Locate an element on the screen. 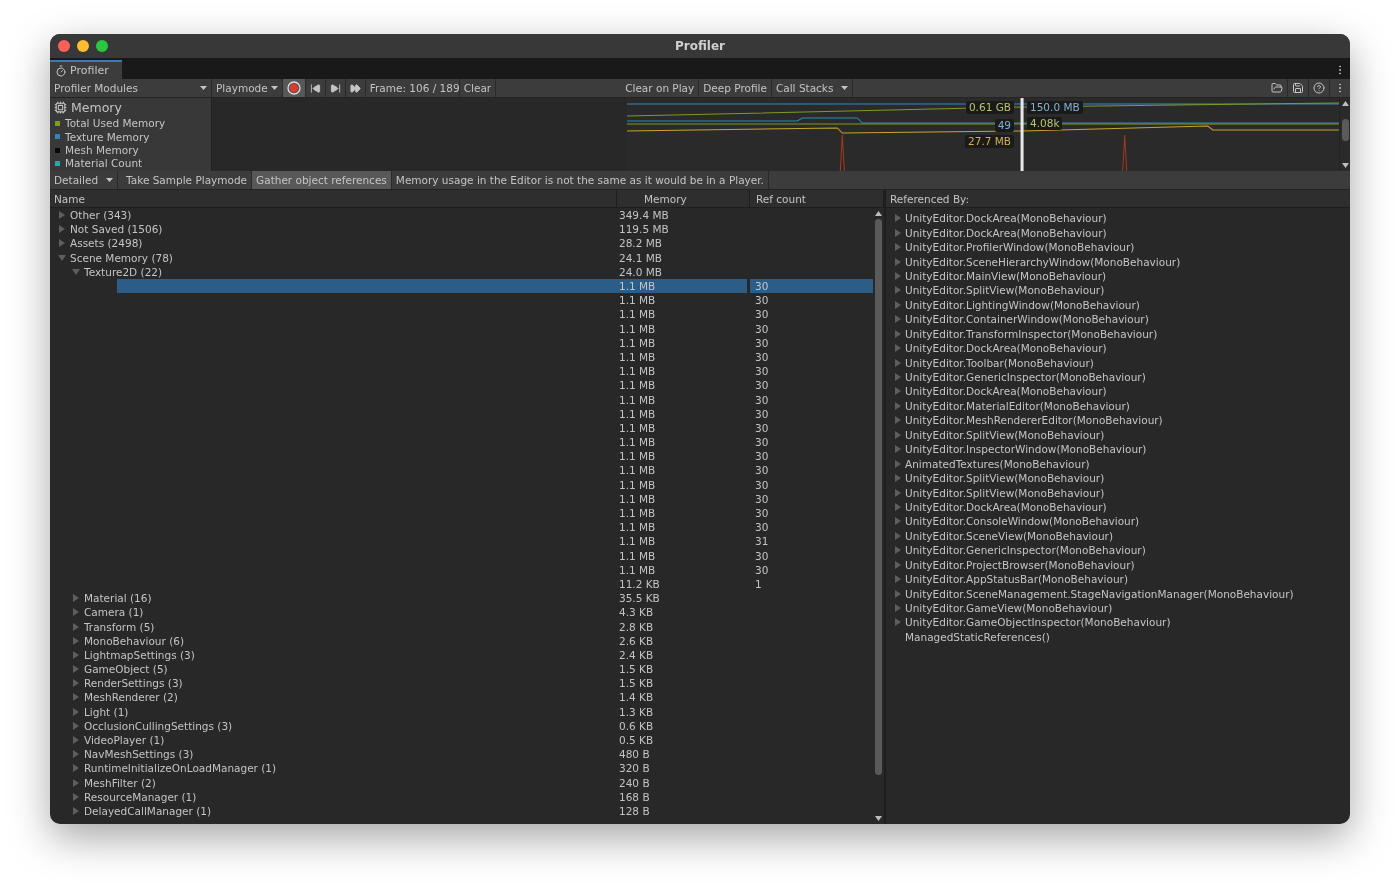  reference-item: UnityEditor.LightingWindow(MonoBehaviour) is located at coordinates (1022, 304).